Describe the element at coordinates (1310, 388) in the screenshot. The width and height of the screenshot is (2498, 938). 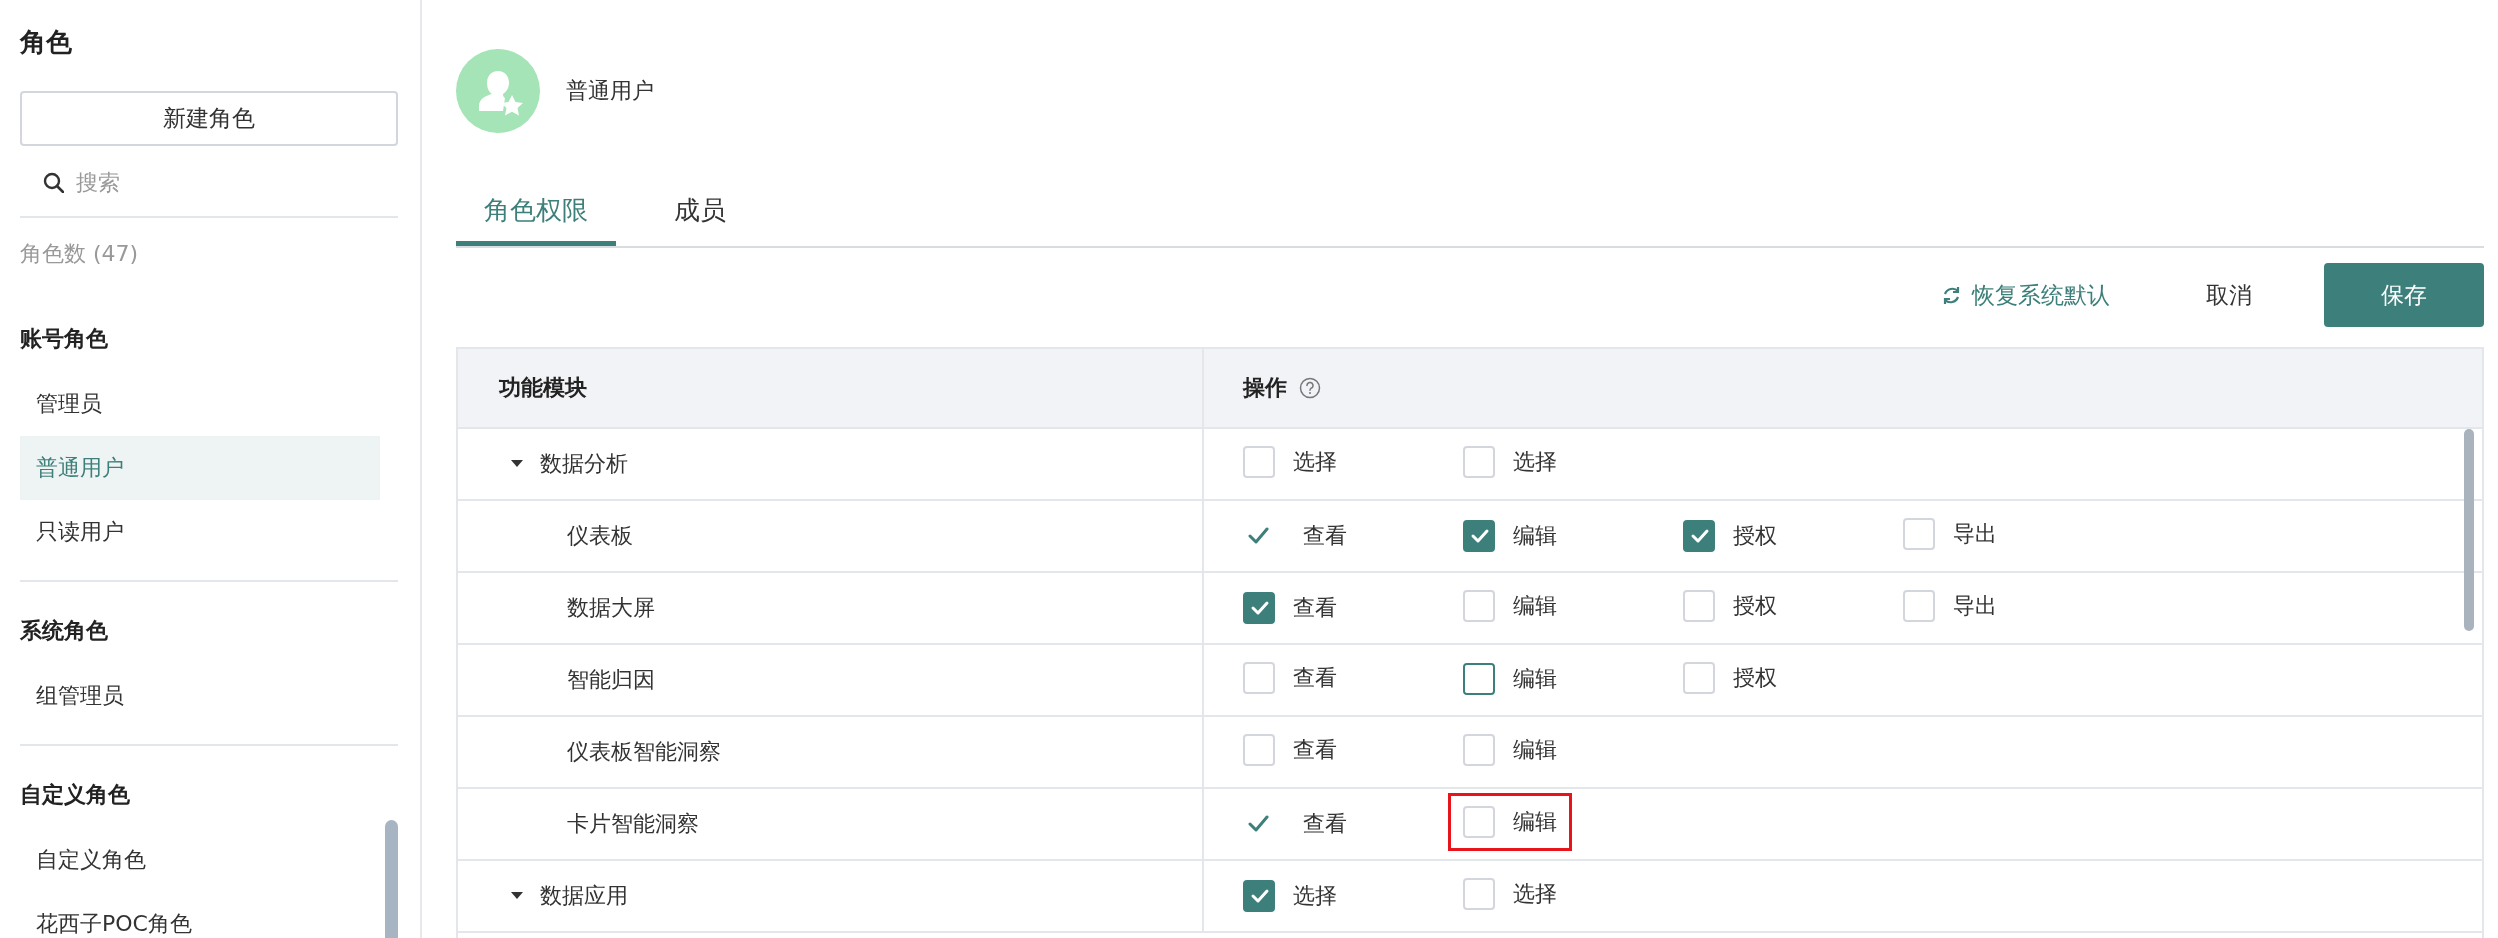
I see `help-icon` at that location.